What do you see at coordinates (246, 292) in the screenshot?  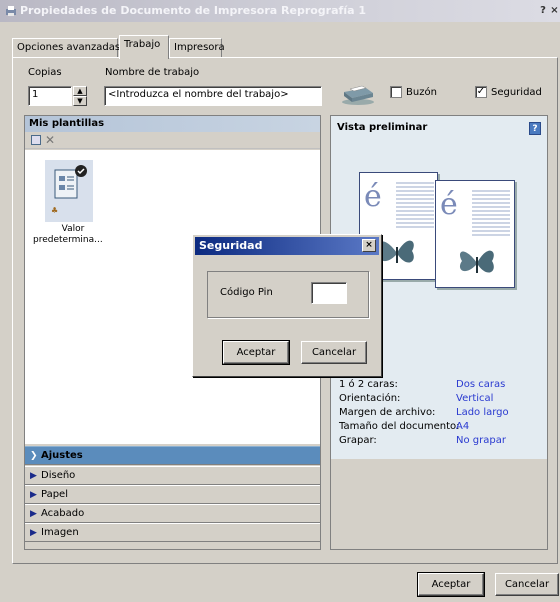 I see `pin-label: Código Pin` at bounding box center [246, 292].